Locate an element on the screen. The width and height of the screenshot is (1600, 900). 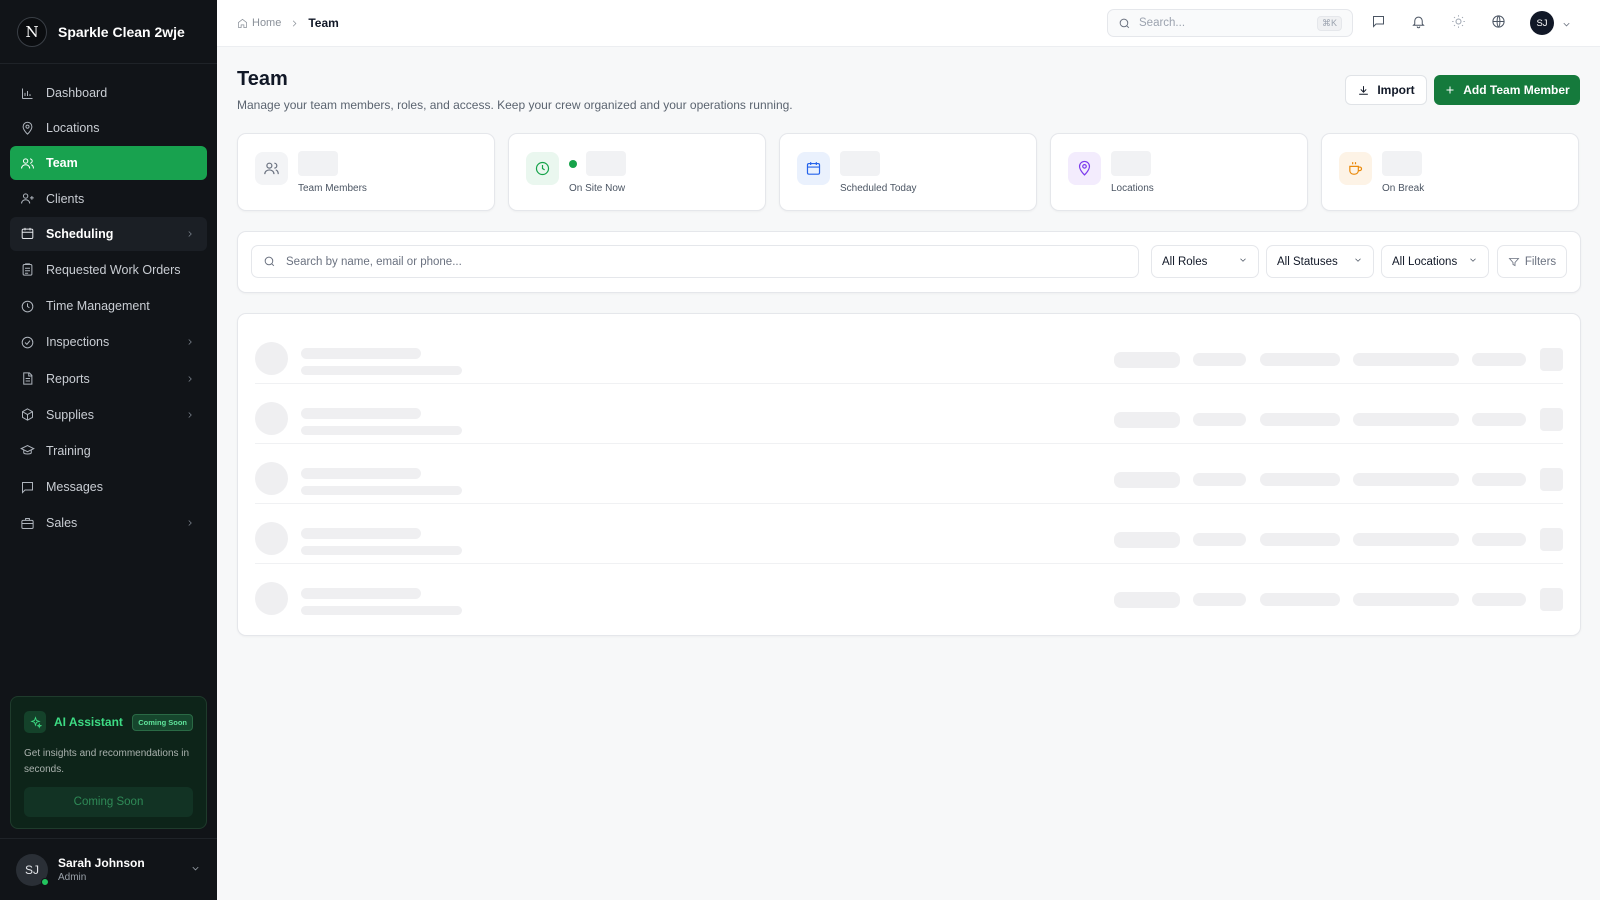
statuses-select: All Statuses is located at coordinates (1320, 261).